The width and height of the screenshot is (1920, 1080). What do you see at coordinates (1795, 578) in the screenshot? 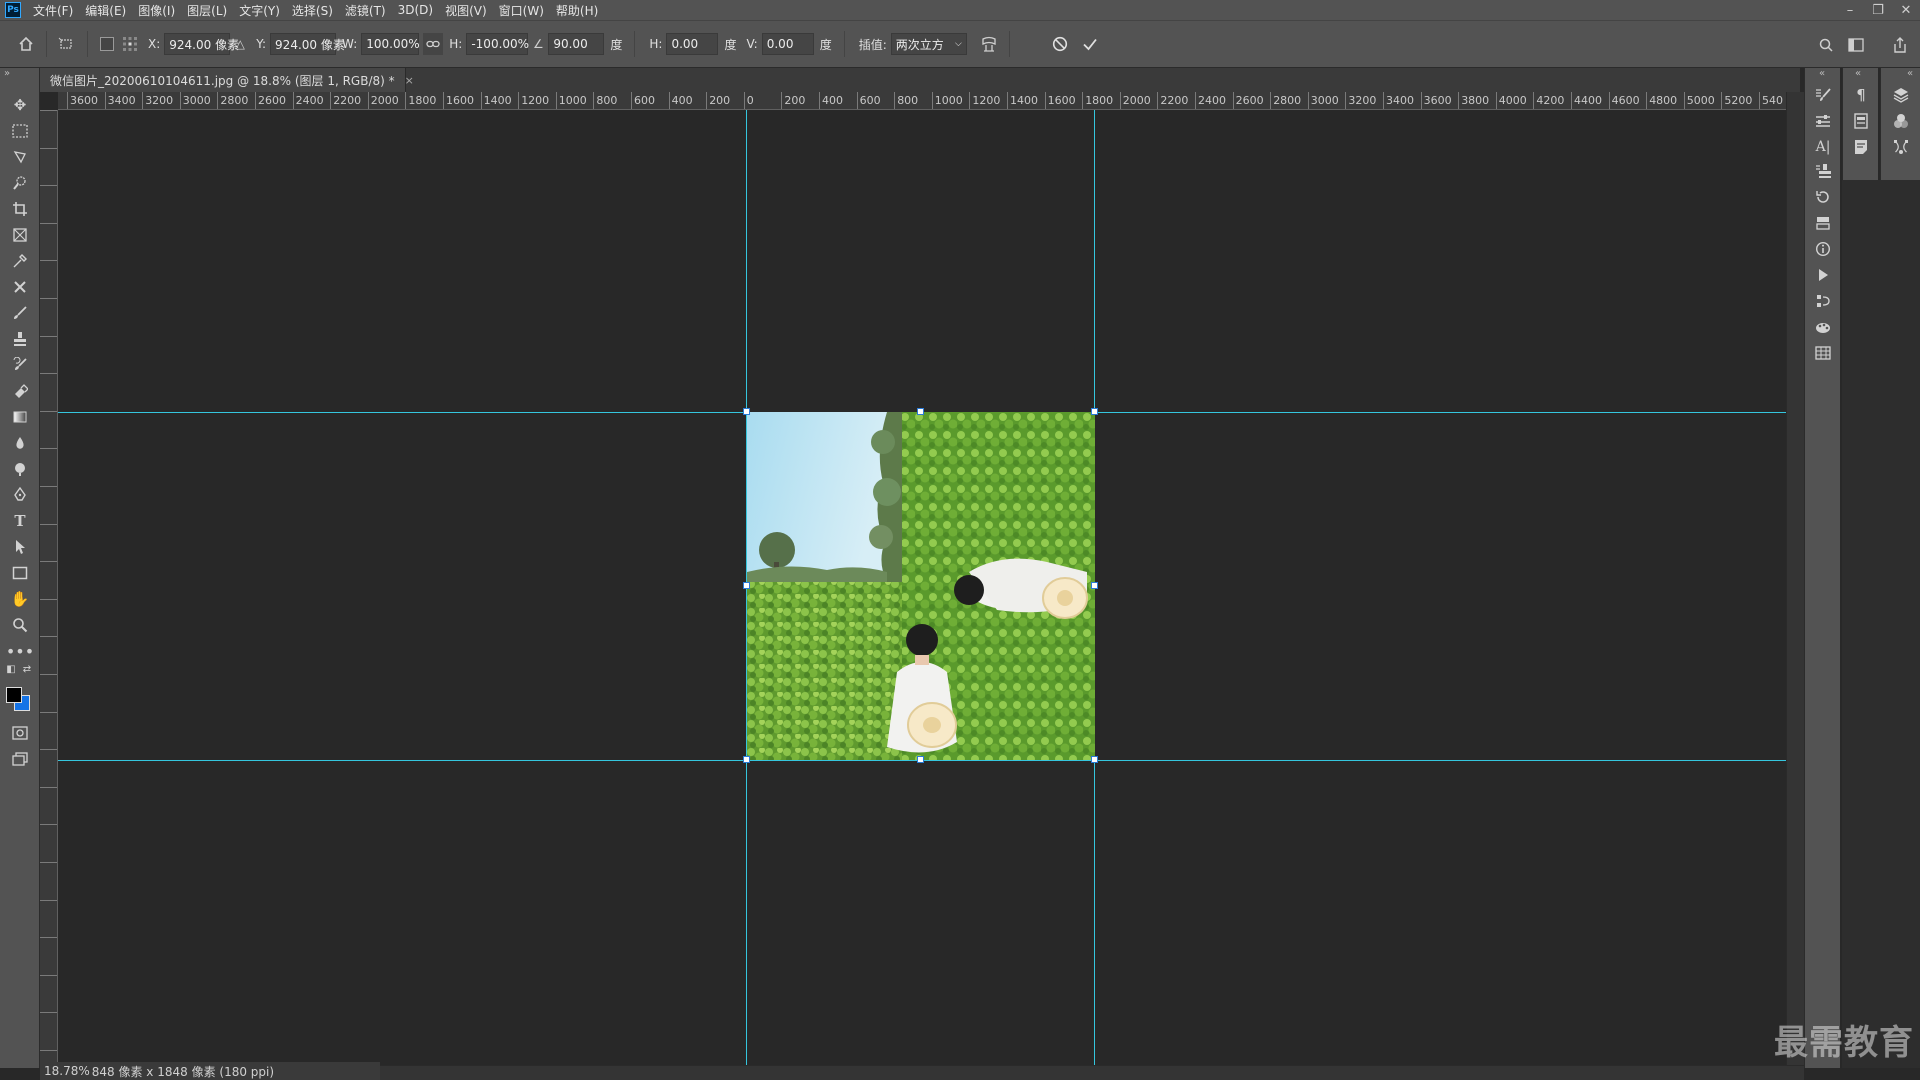
I see `vertical-scrollbar` at bounding box center [1795, 578].